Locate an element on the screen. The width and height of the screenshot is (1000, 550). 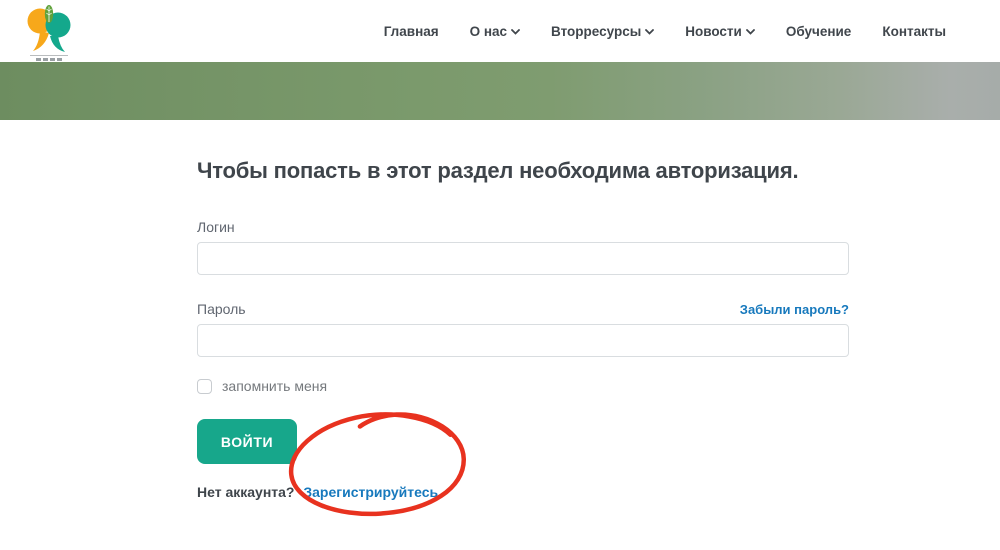
nav-item-novosti: Новости is located at coordinates (720, 31).